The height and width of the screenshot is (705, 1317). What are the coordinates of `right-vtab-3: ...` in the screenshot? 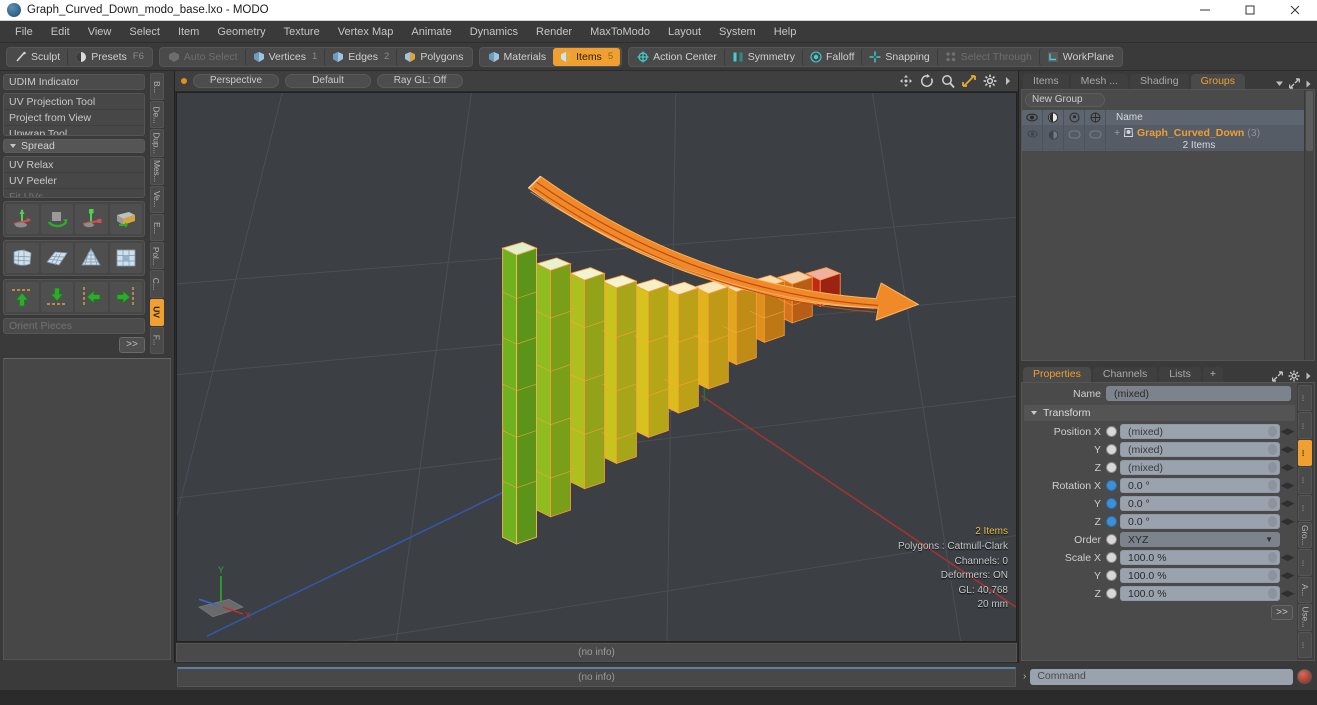 It's located at (1305, 453).